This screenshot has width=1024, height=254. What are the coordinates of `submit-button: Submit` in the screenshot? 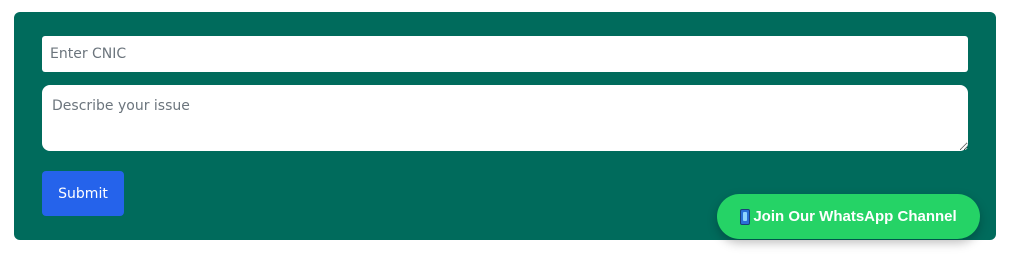 It's located at (83, 193).